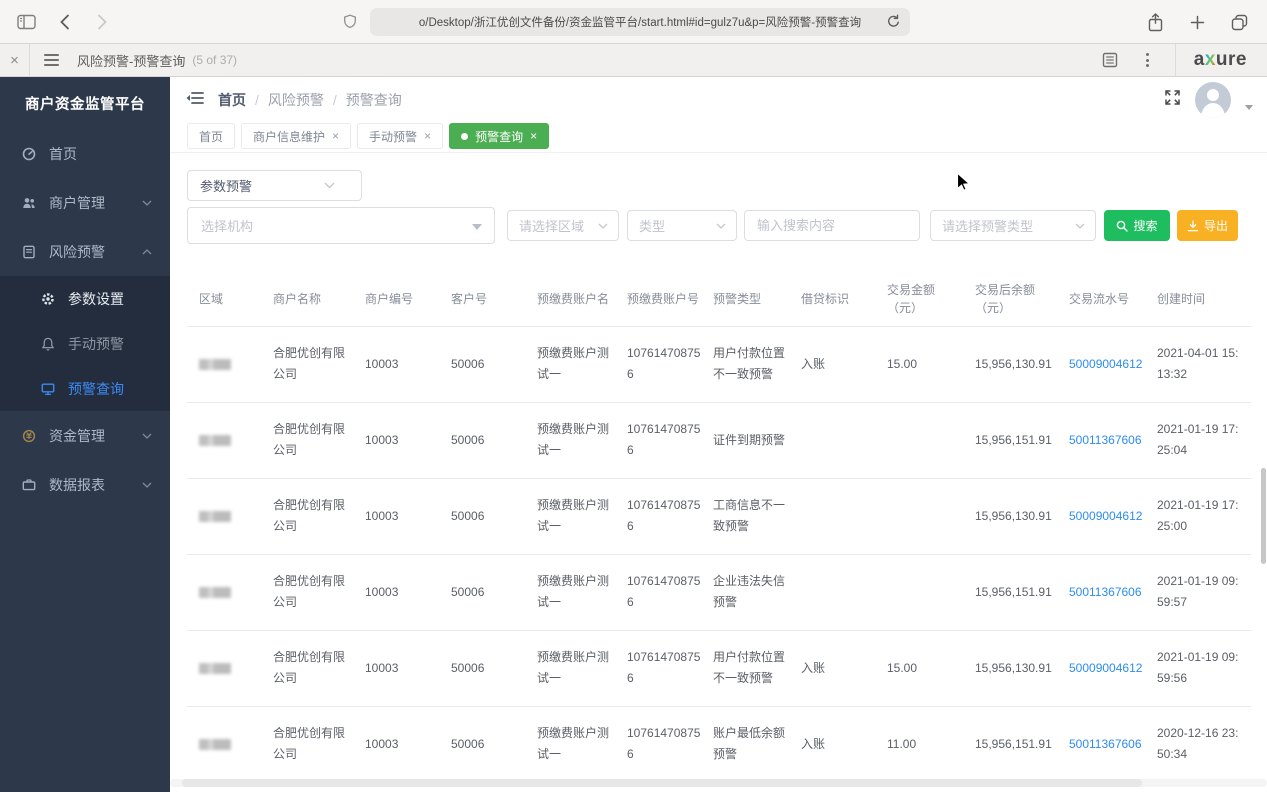 The width and height of the screenshot is (1267, 792). Describe the element at coordinates (29, 153) in the screenshot. I see `dashboard-icon` at that location.